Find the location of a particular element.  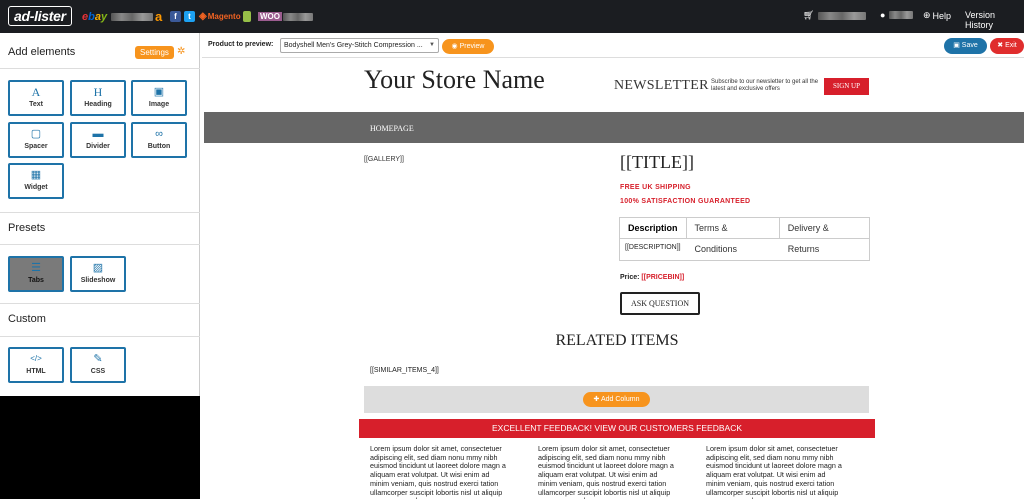

text-icon: A is located at coordinates (36, 92).